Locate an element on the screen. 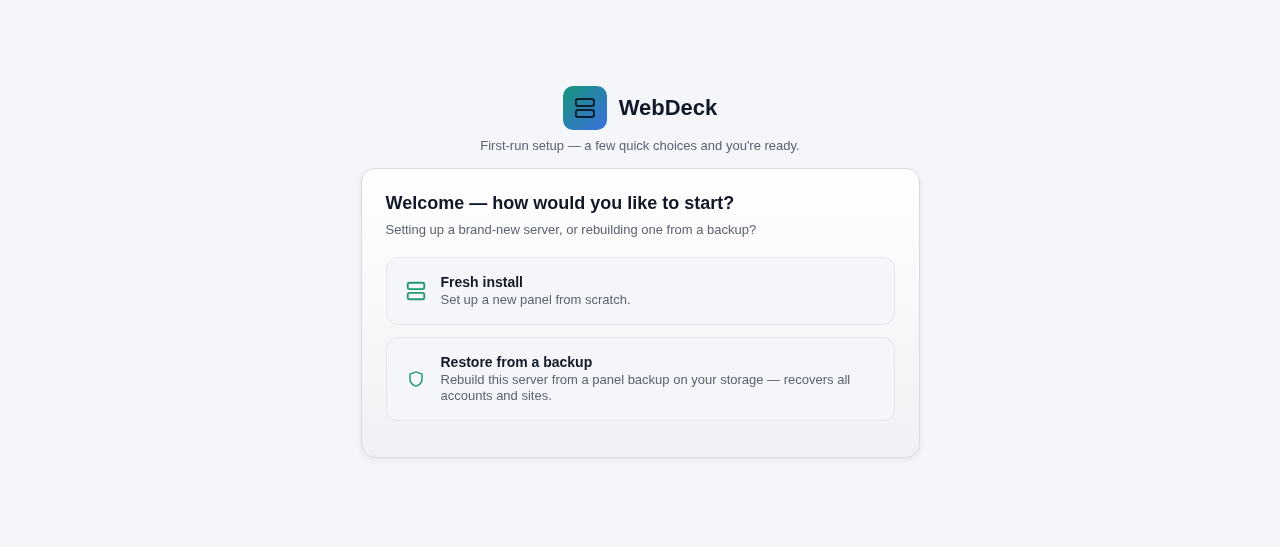 This screenshot has height=547, width=1280. option-card: Fresh install Set up a new panel from scratch. is located at coordinates (640, 291).